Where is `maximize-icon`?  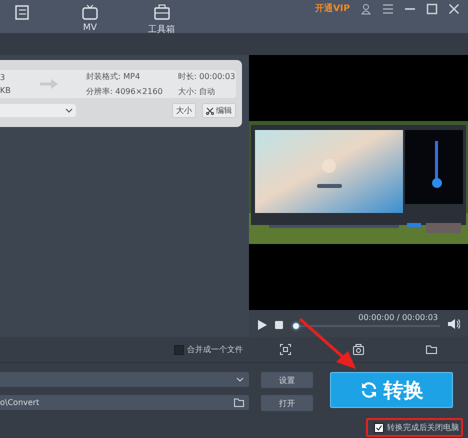
maximize-icon is located at coordinates (432, 8).